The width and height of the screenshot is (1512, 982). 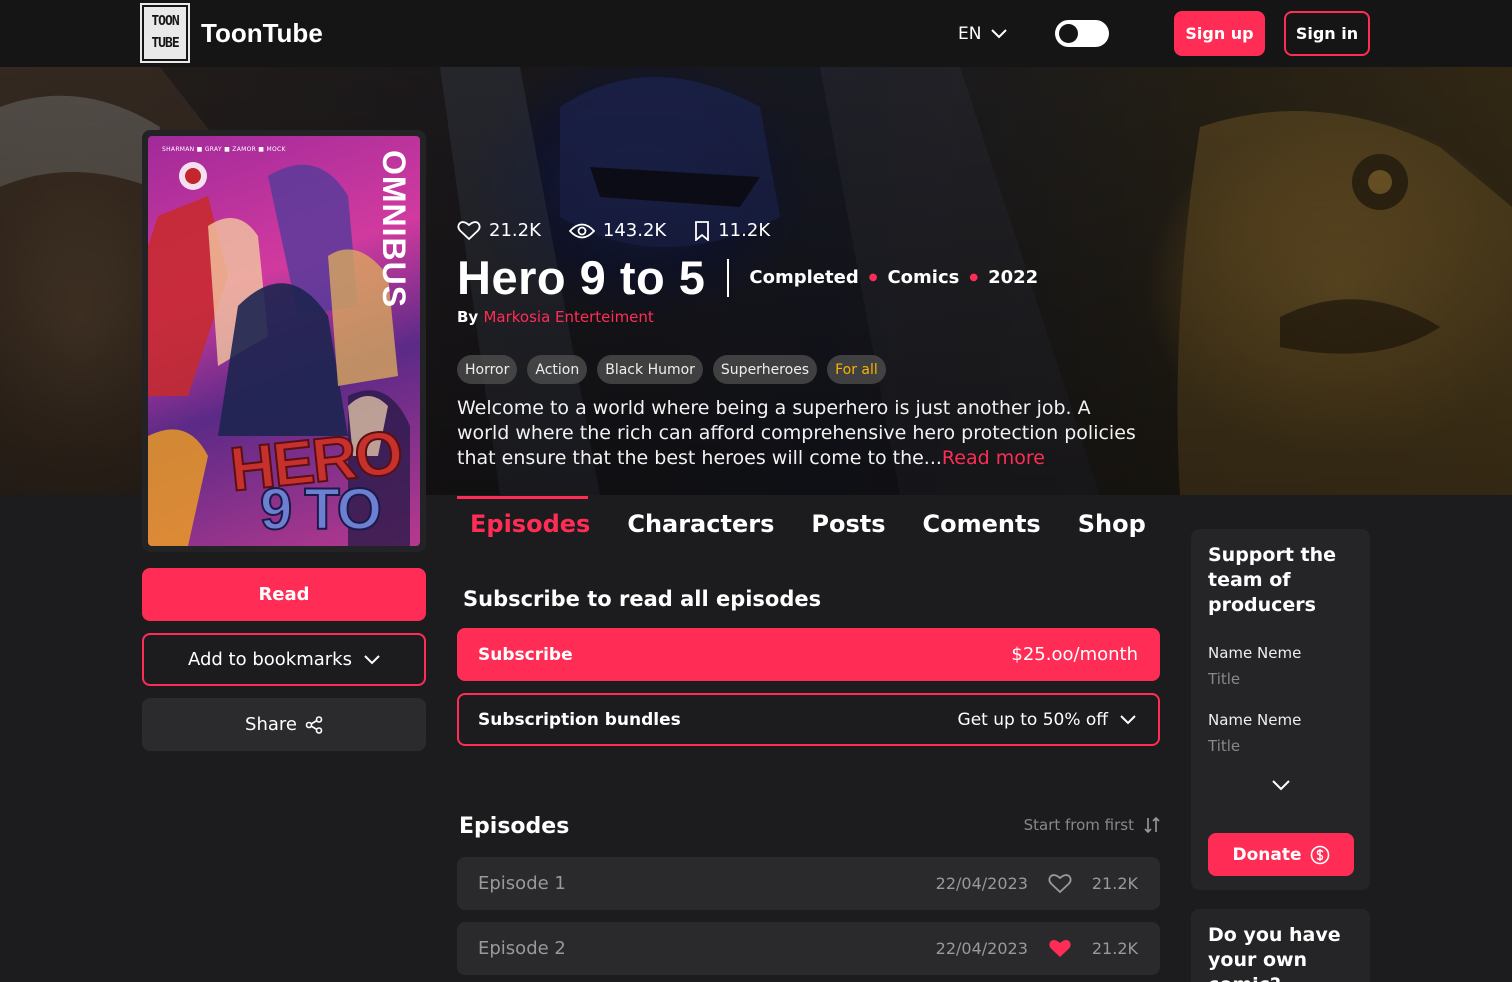 I want to click on promo-heading: Do you have your own comic?, so click(x=1274, y=953).